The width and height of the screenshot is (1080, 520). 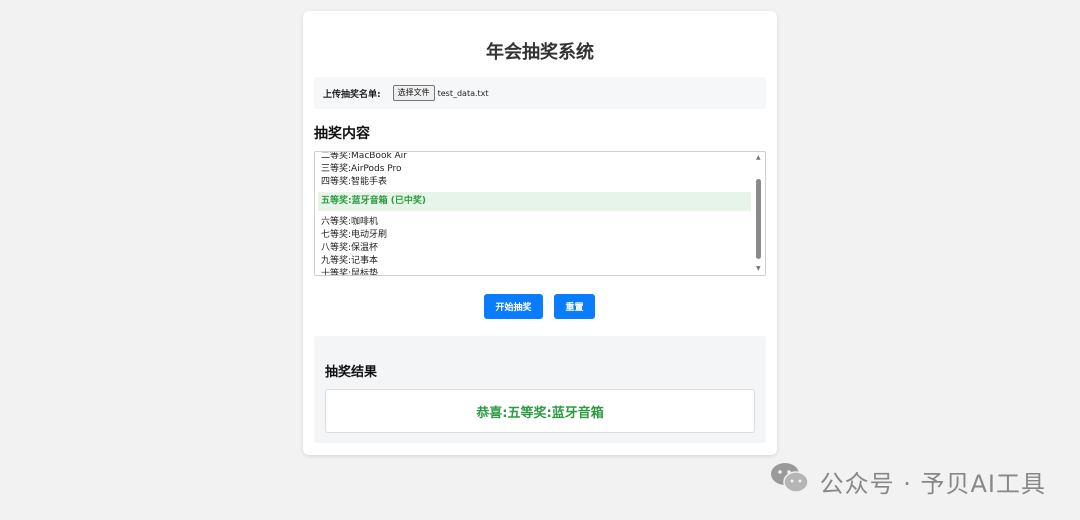 I want to click on prize-section-title: 抽奖内容, so click(x=342, y=134).